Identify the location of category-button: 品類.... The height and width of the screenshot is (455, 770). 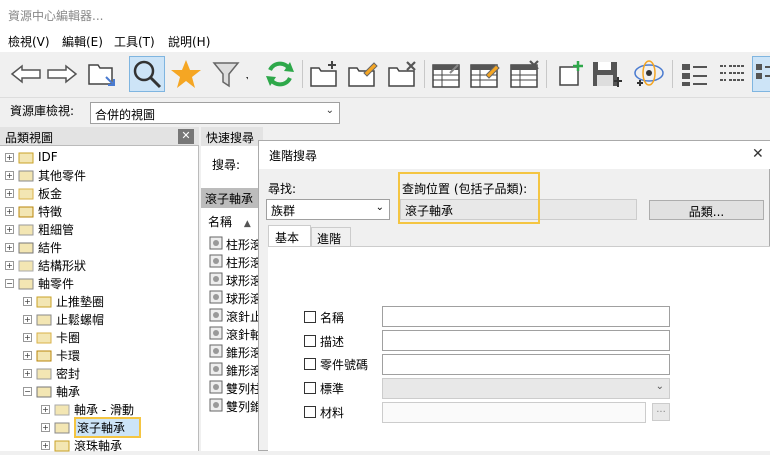
(706, 210).